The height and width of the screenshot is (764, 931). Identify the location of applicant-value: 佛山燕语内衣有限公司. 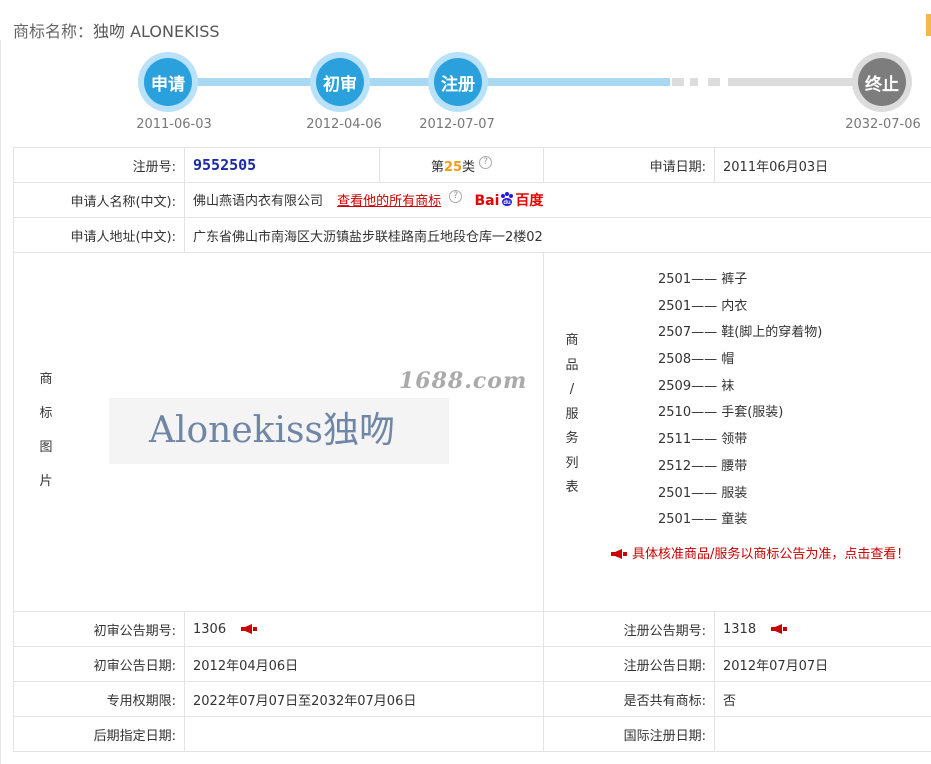
(258, 201).